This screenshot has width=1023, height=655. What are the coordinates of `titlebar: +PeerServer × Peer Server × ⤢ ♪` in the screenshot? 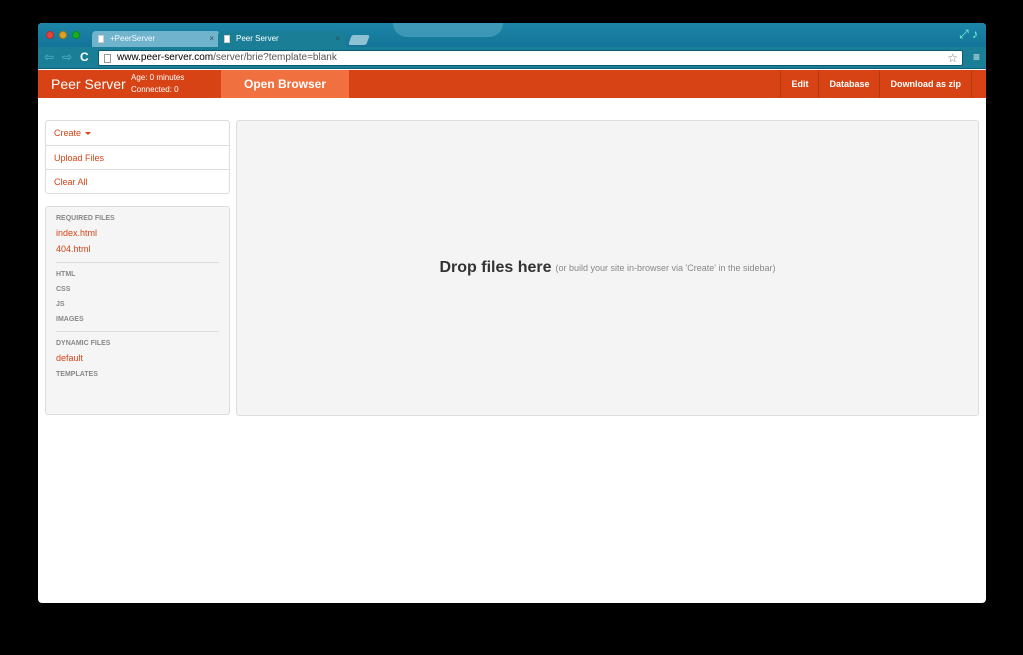 It's located at (512, 35).